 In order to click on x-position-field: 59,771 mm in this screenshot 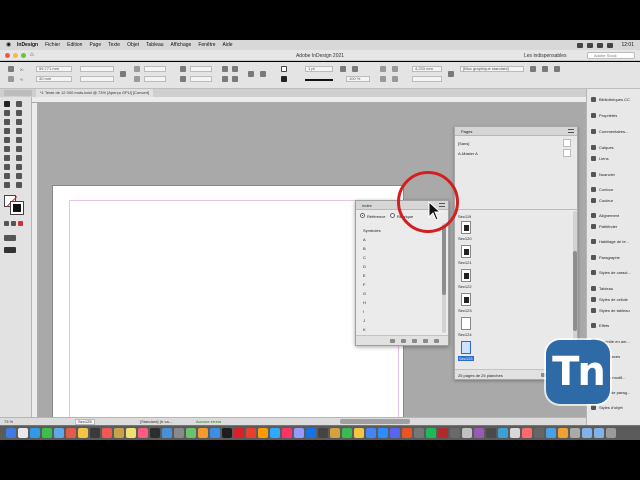, I will do `click(54, 69)`.